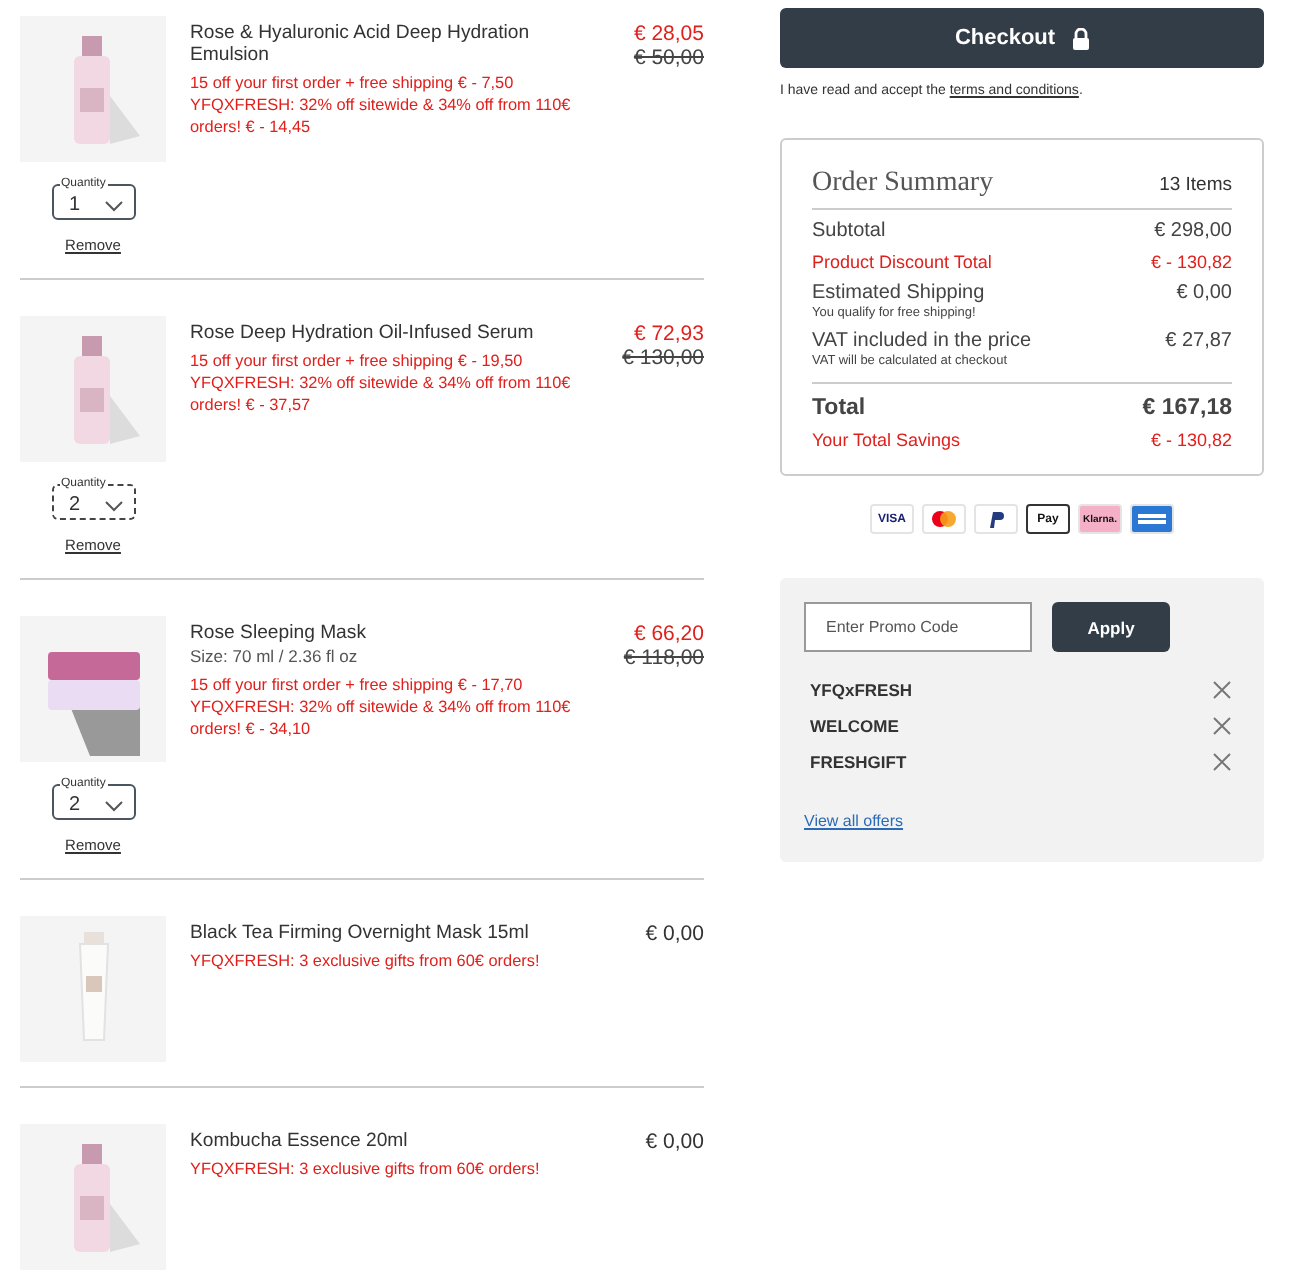  I want to click on promo-code-field: Enter Promo Code, so click(918, 627).